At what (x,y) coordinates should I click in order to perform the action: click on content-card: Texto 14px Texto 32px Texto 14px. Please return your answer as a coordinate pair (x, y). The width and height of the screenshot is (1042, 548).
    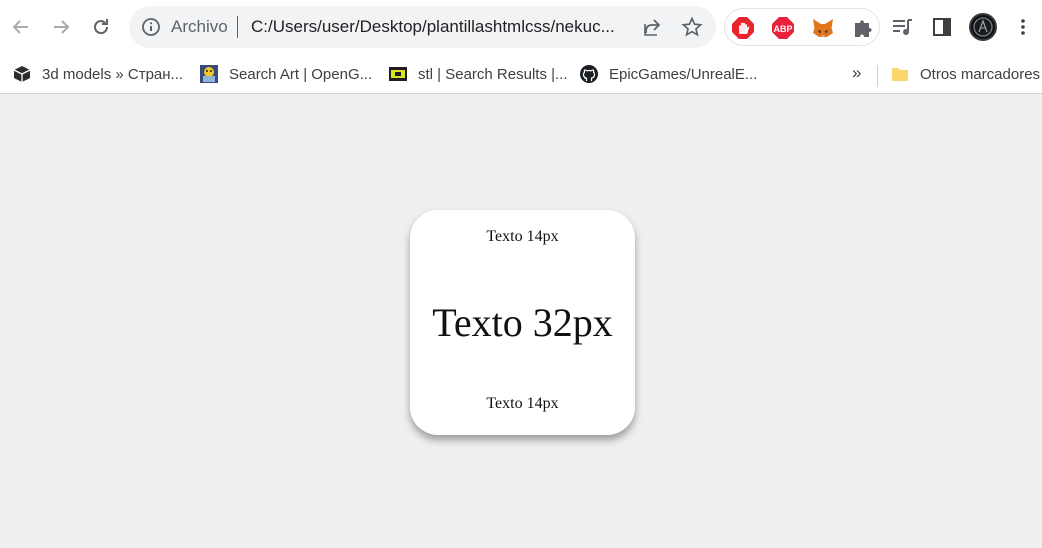
    Looking at the image, I should click on (522, 322).